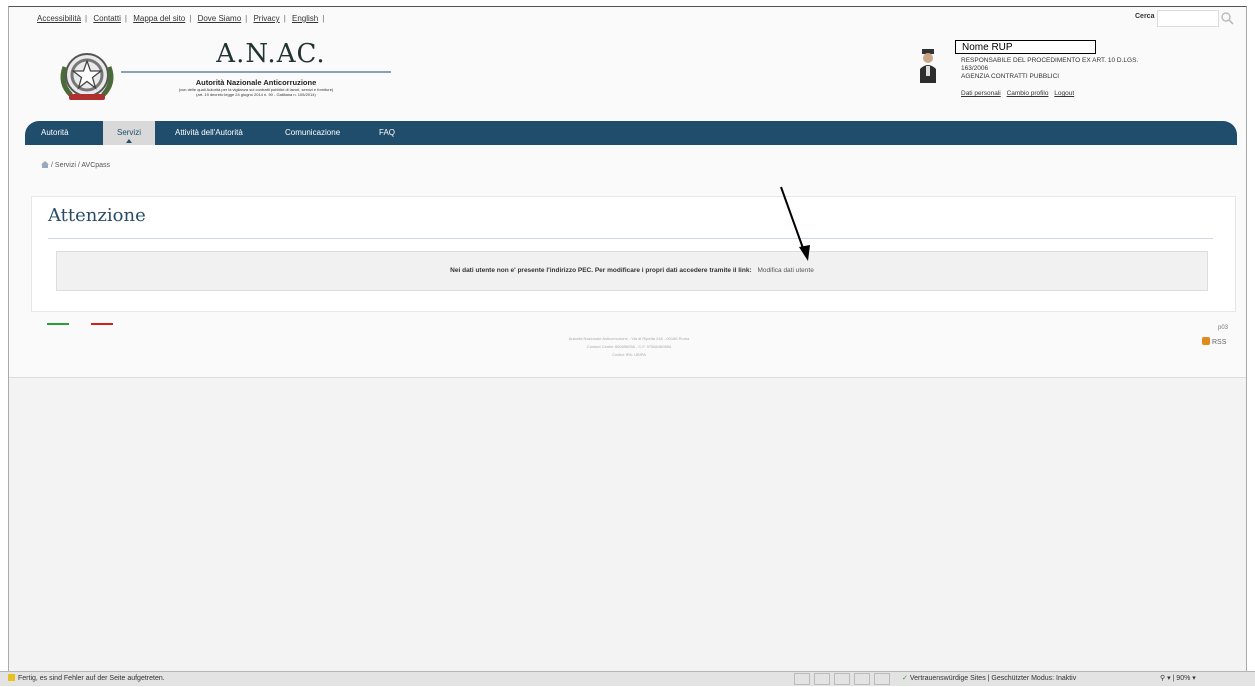 The height and width of the screenshot is (687, 1255). What do you see at coordinates (795, 223) in the screenshot?
I see `annotation-arrow-icon` at bounding box center [795, 223].